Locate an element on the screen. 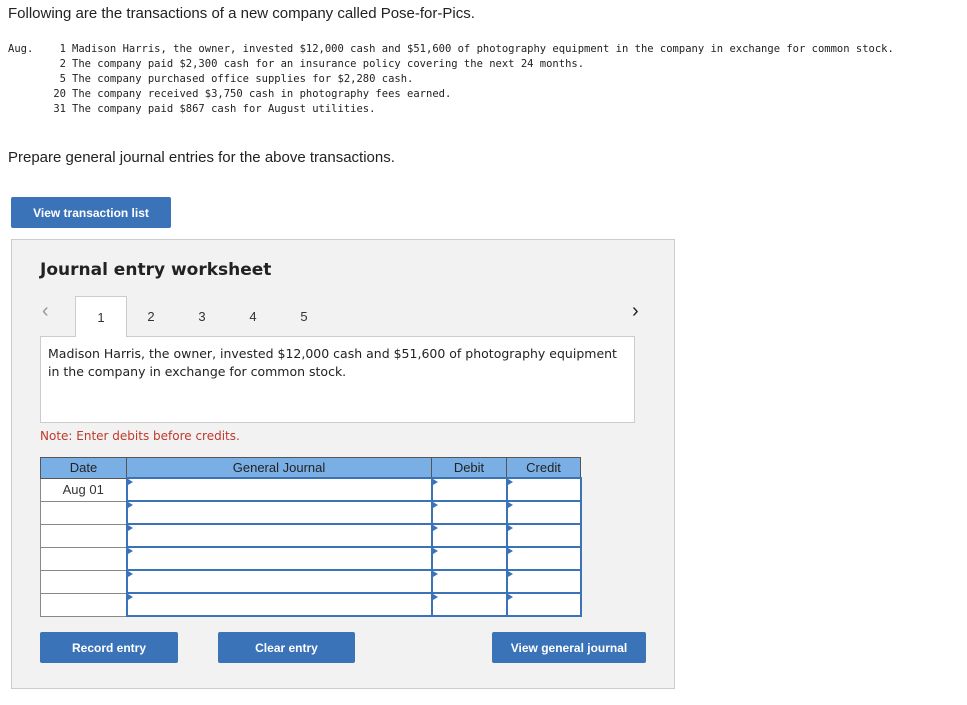 The height and width of the screenshot is (705, 967). next-arrow-icon: › is located at coordinates (635, 311).